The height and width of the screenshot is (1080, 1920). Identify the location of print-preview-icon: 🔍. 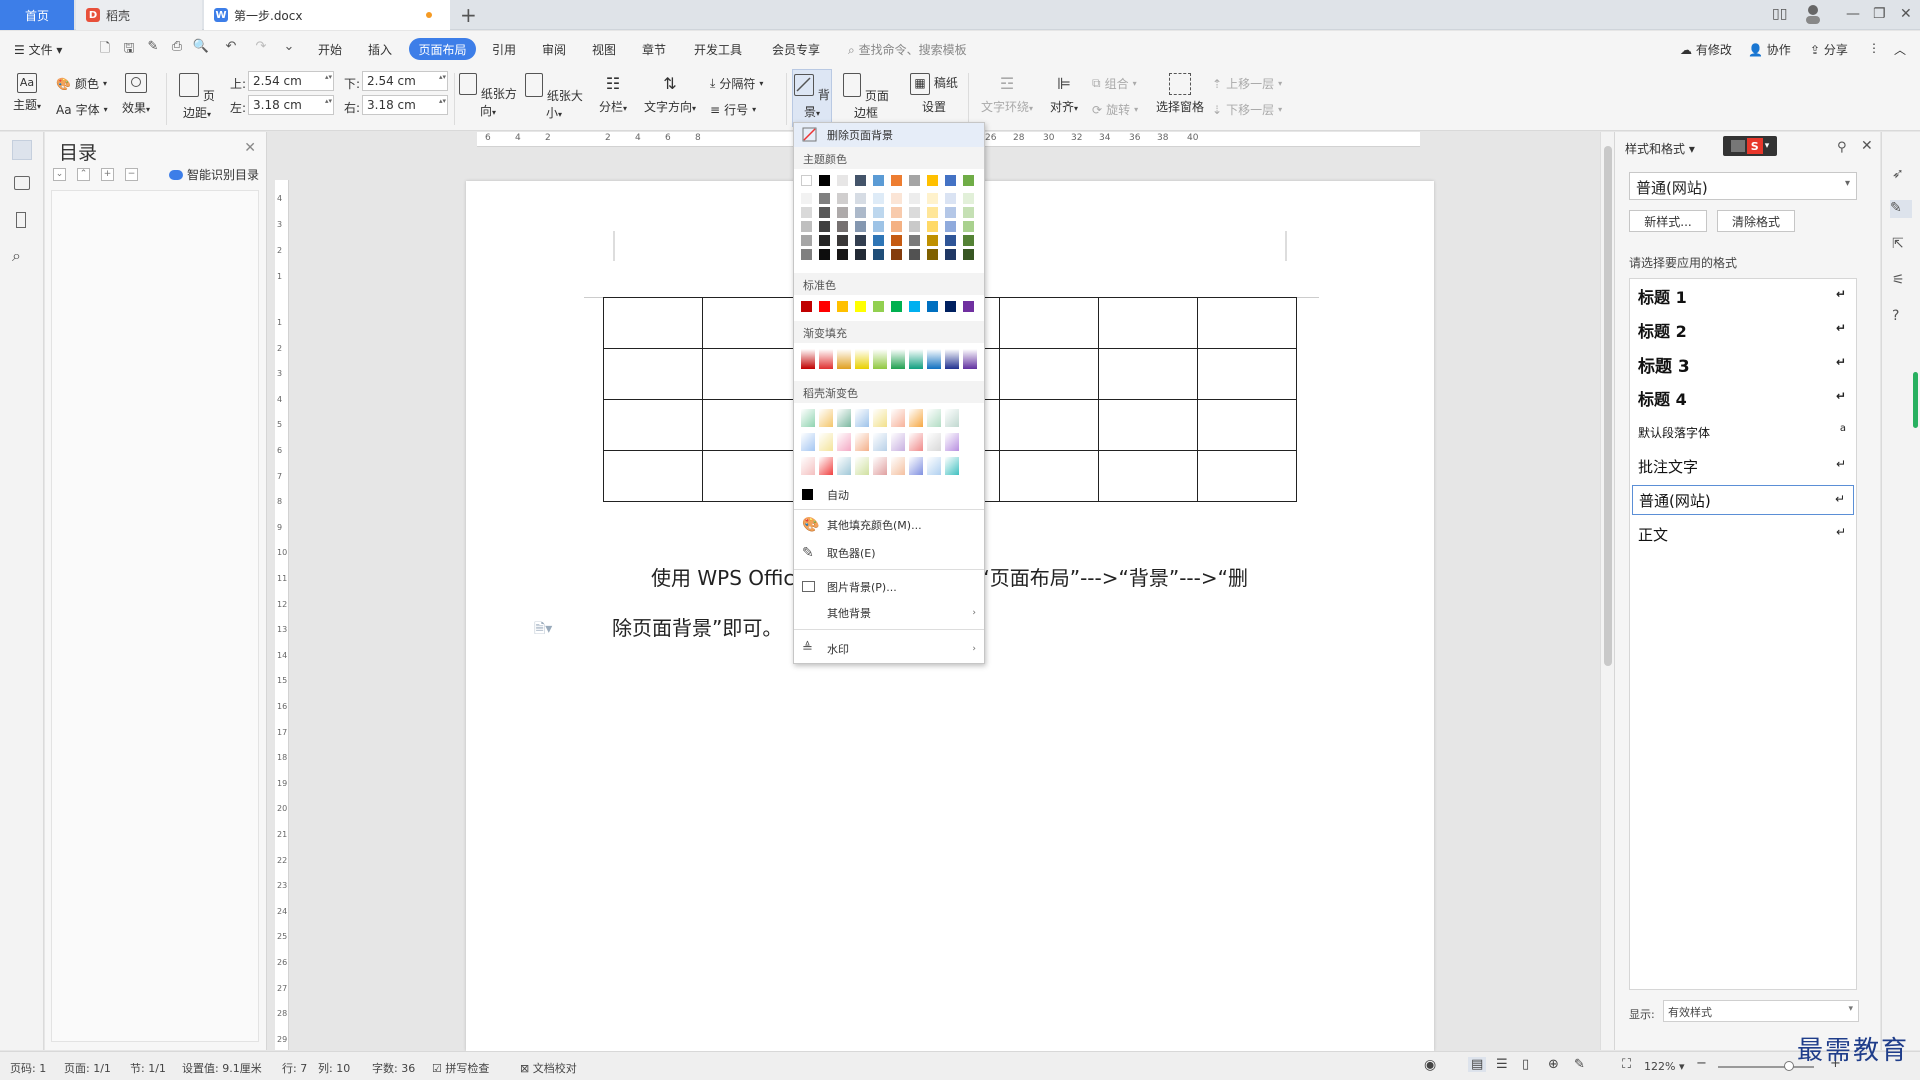
(201, 48).